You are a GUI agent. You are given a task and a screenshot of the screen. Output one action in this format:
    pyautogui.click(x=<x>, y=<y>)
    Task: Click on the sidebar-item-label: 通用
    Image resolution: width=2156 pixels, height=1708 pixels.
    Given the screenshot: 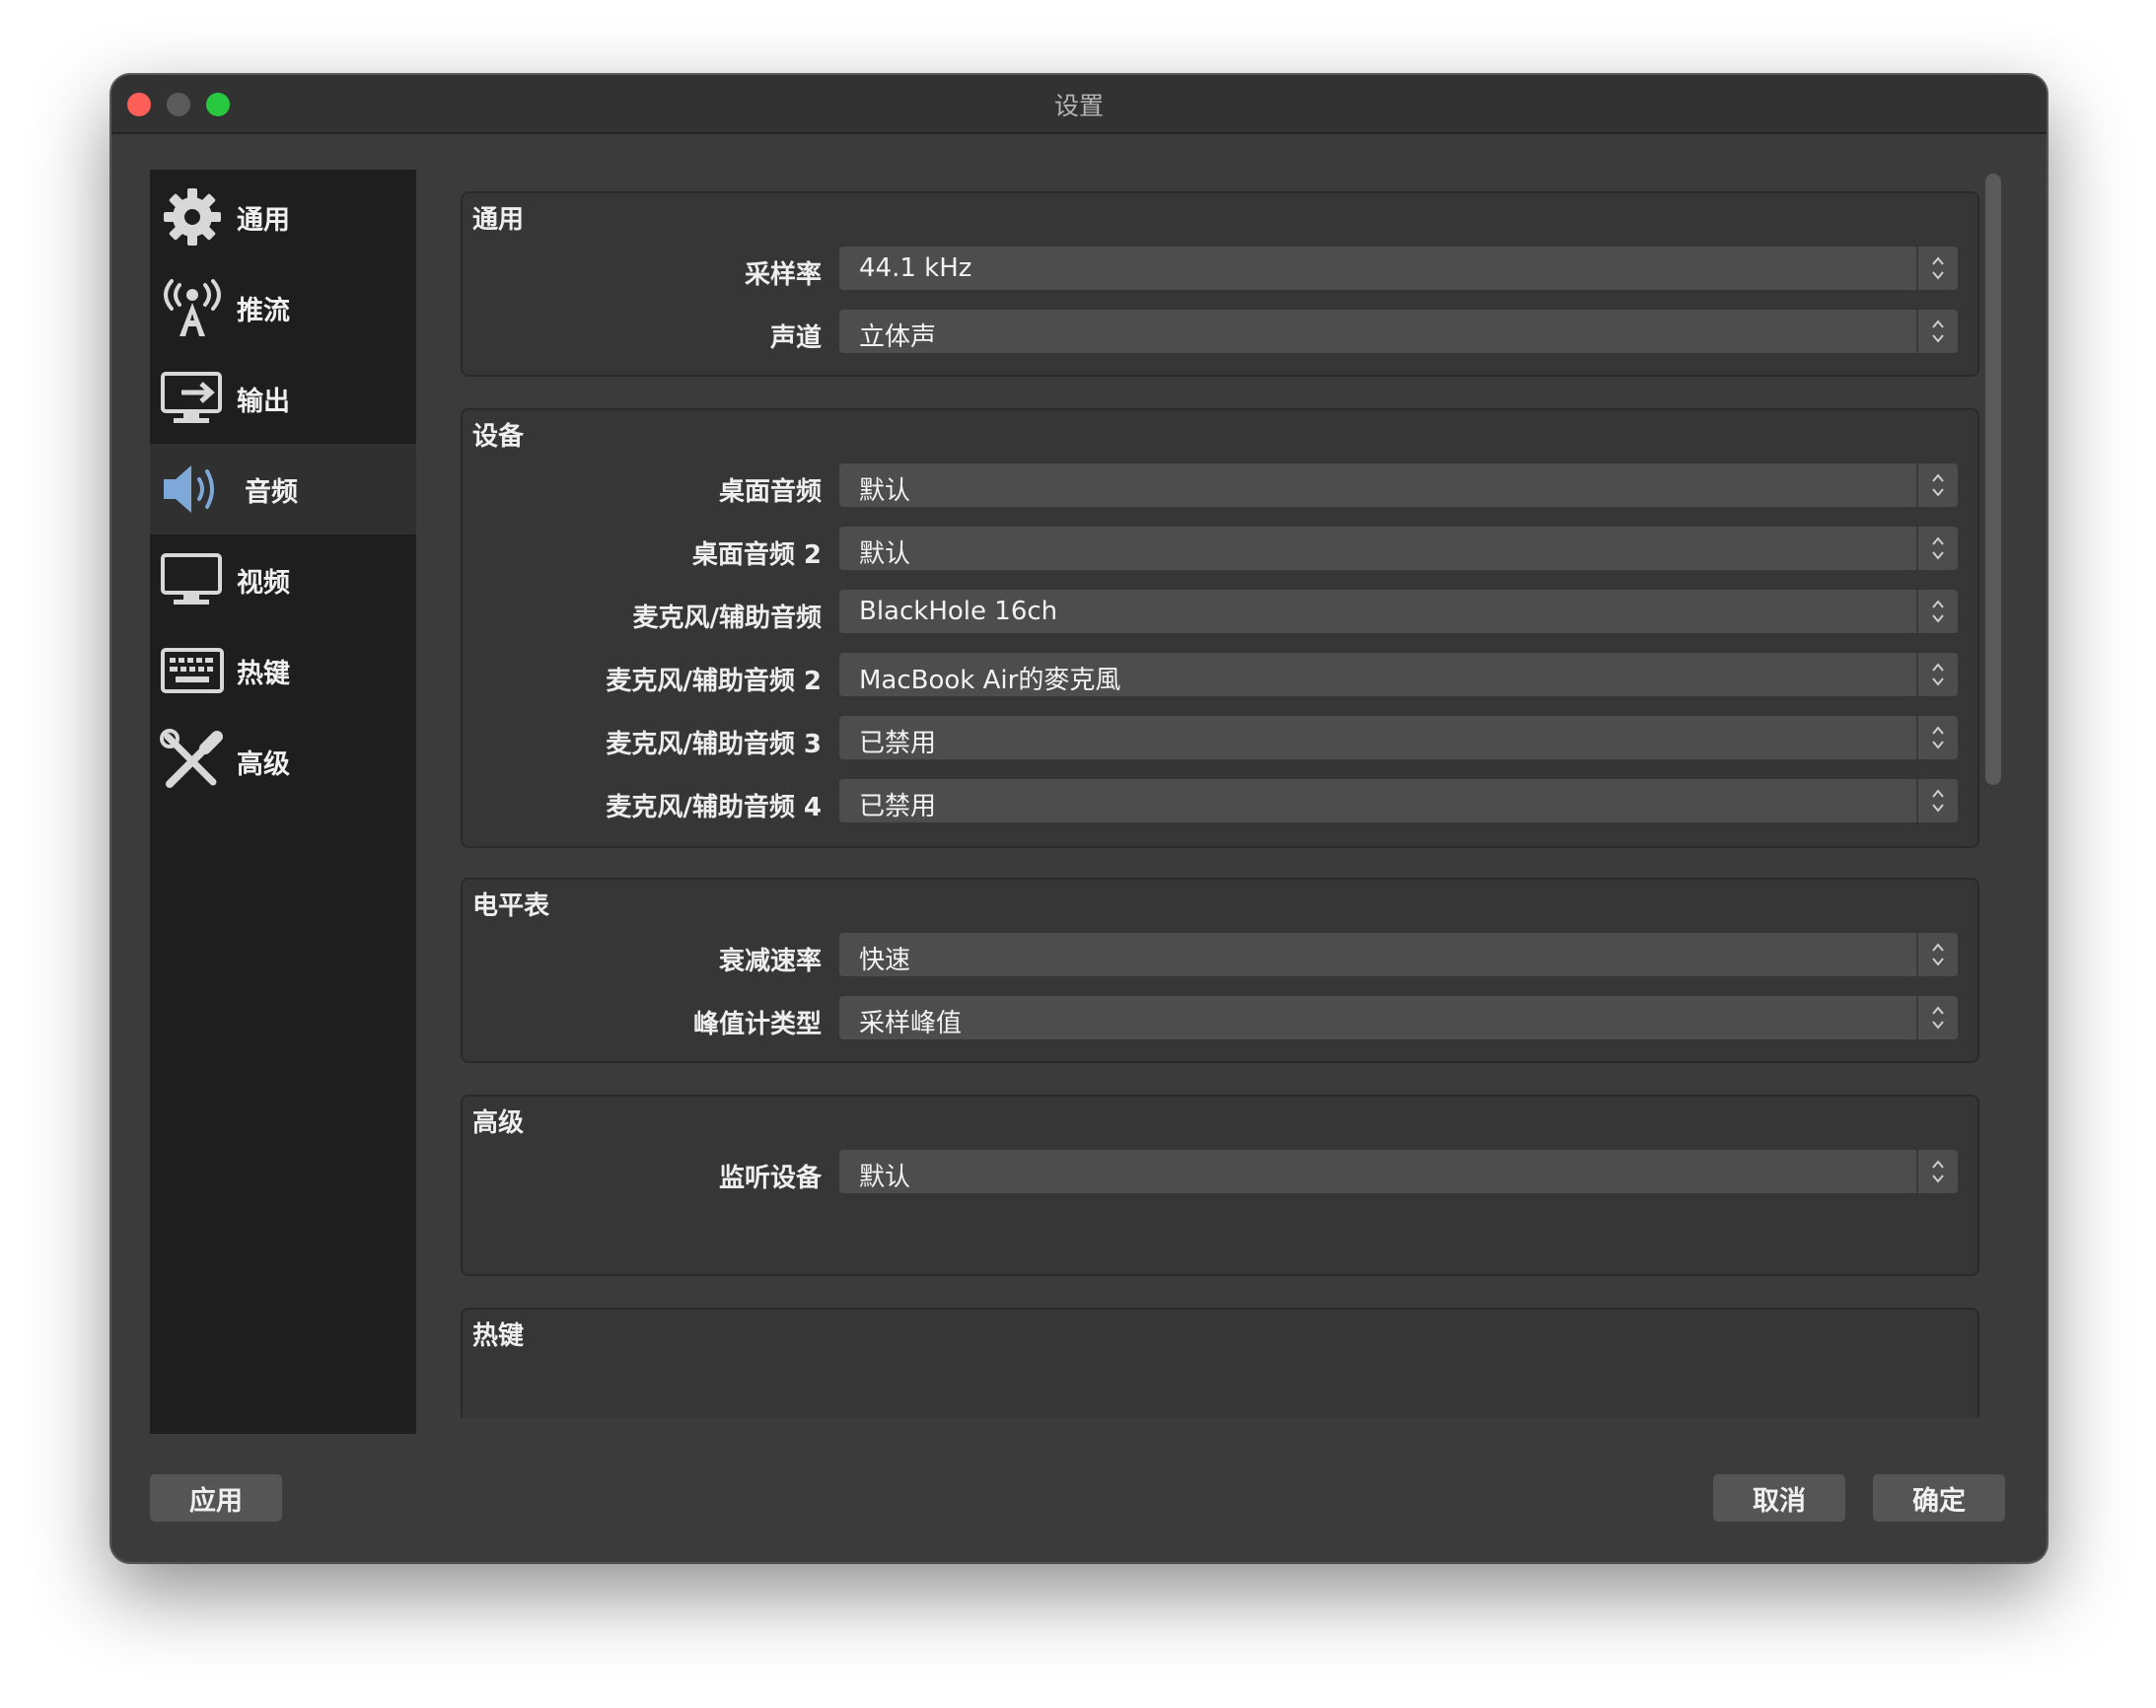 What is the action you would take?
    pyautogui.click(x=263, y=220)
    